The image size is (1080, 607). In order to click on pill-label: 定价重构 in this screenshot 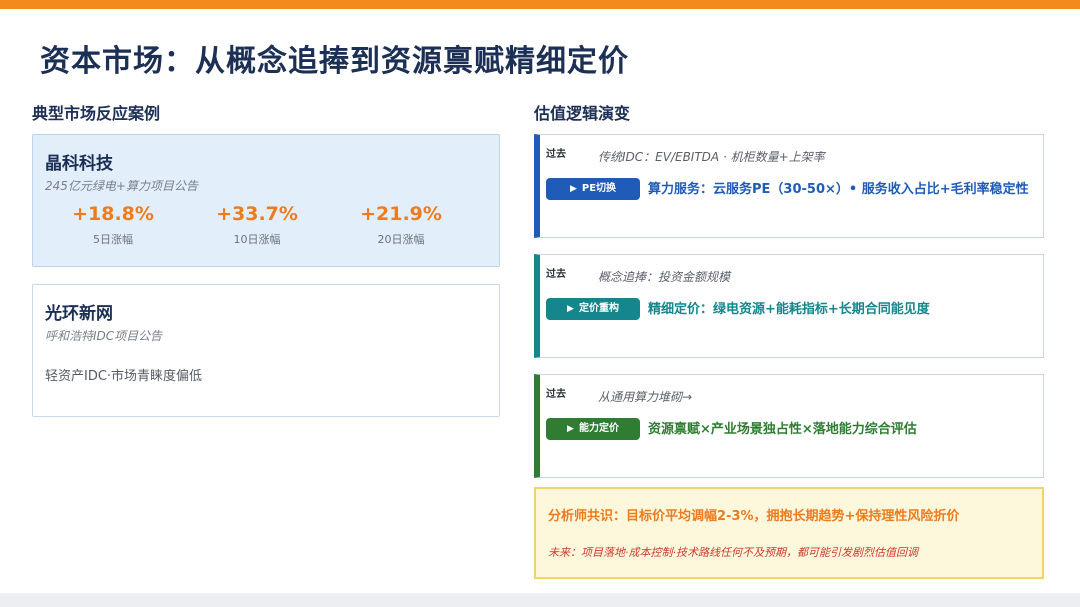, I will do `click(598, 308)`.